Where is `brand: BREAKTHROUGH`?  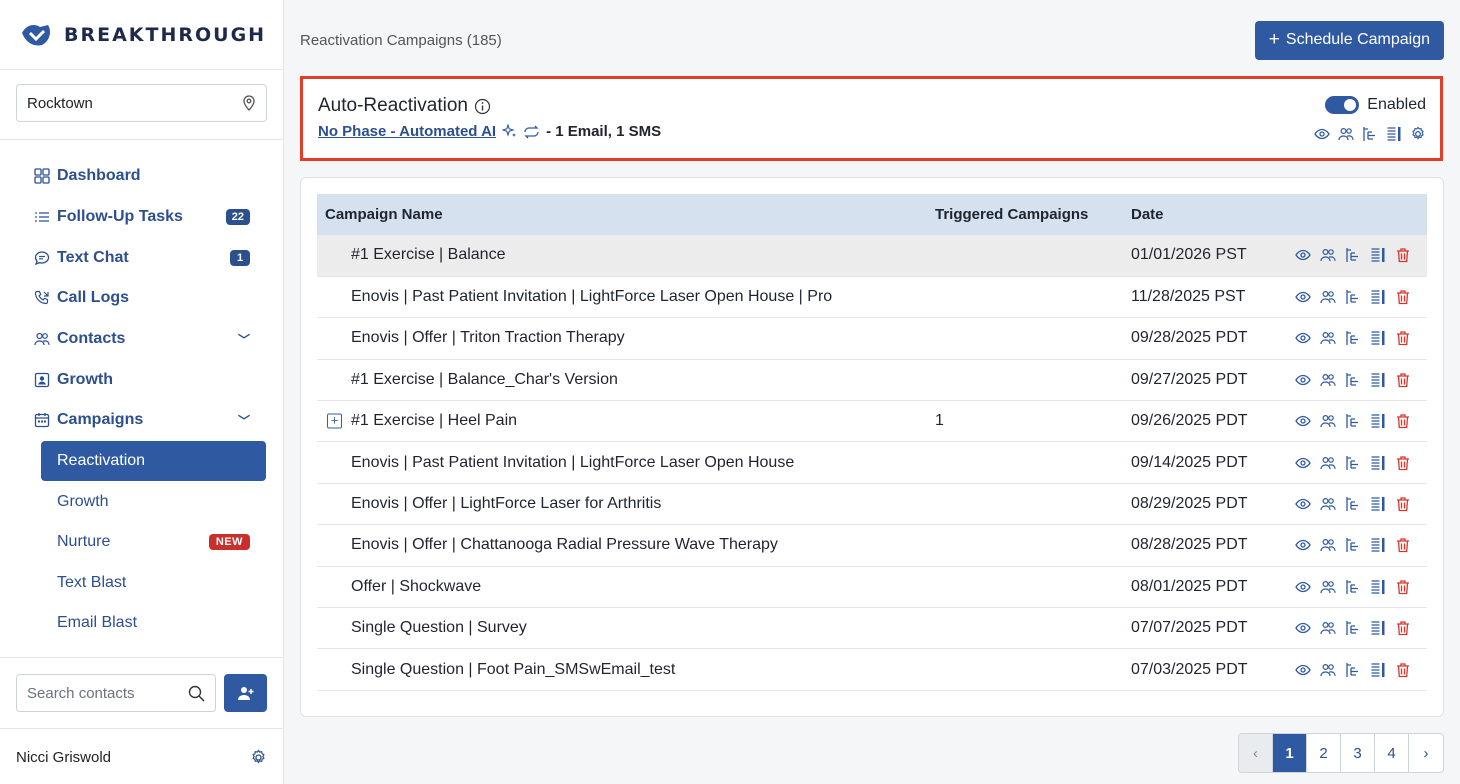 brand: BREAKTHROUGH is located at coordinates (141, 35).